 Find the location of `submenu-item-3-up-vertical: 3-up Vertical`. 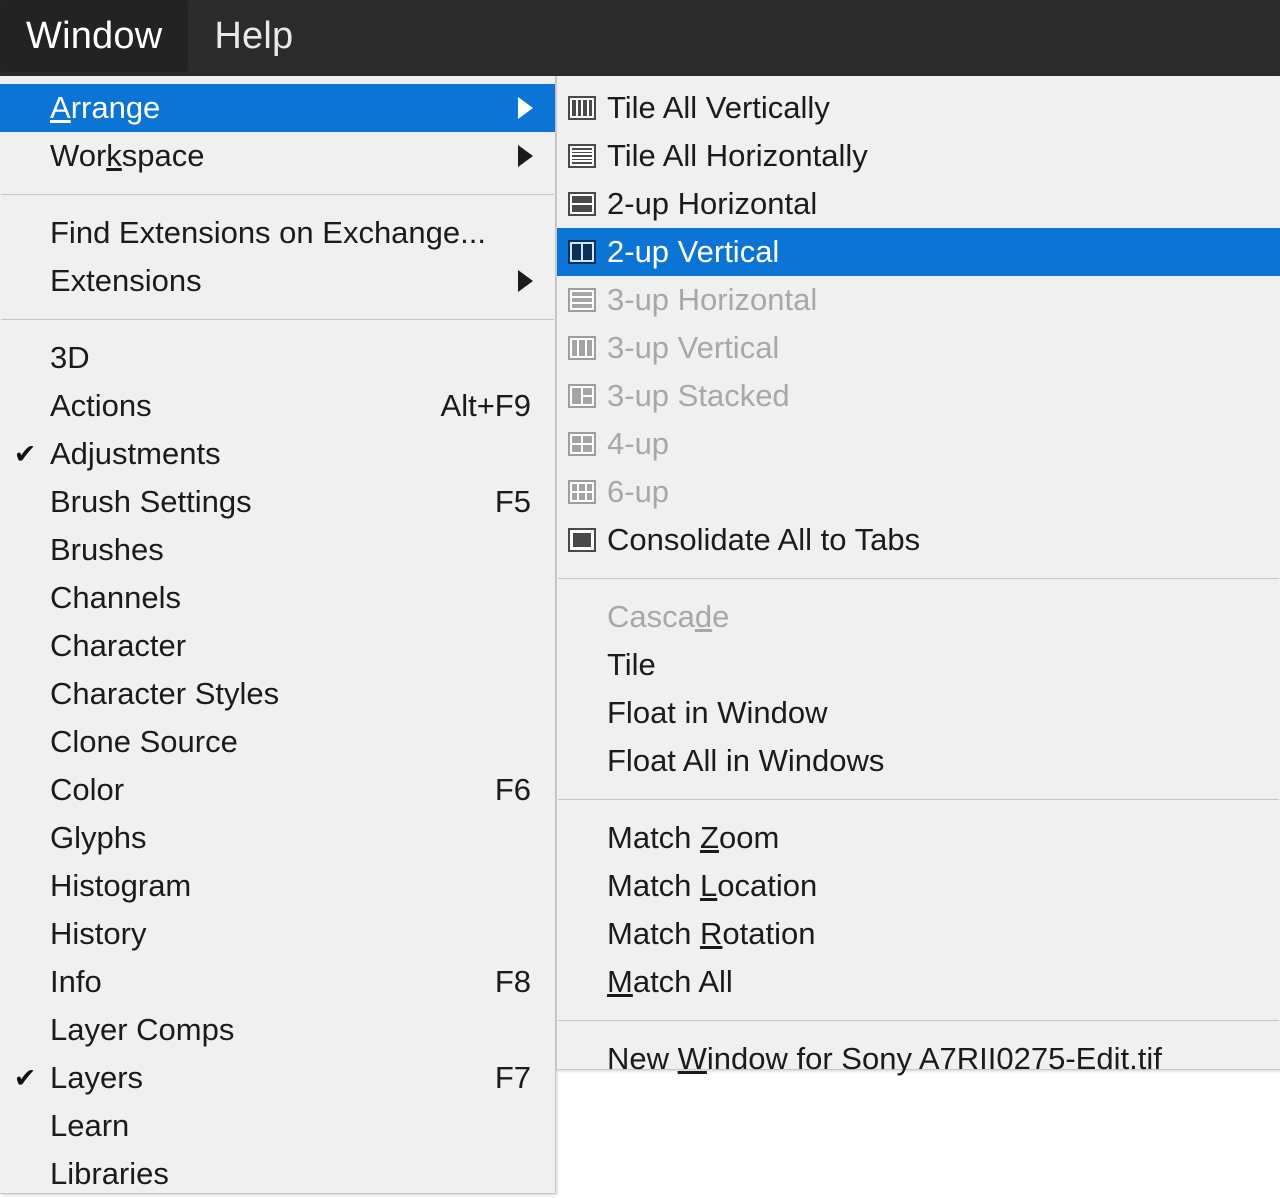

submenu-item-3-up-vertical: 3-up Vertical is located at coordinates (918, 348).